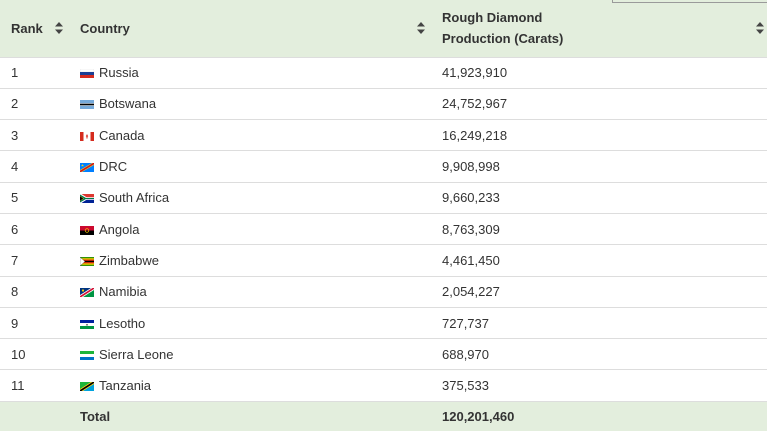 The width and height of the screenshot is (767, 431). What do you see at coordinates (119, 73) in the screenshot?
I see `country-name: Russia` at bounding box center [119, 73].